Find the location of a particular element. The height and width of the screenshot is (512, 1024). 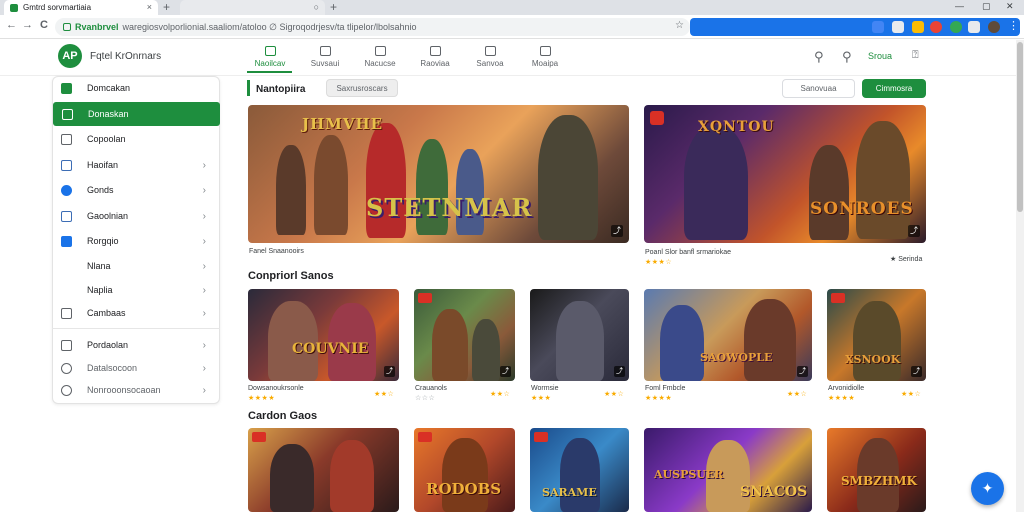

tab-label: Naoilcav is located at coordinates (270, 63).